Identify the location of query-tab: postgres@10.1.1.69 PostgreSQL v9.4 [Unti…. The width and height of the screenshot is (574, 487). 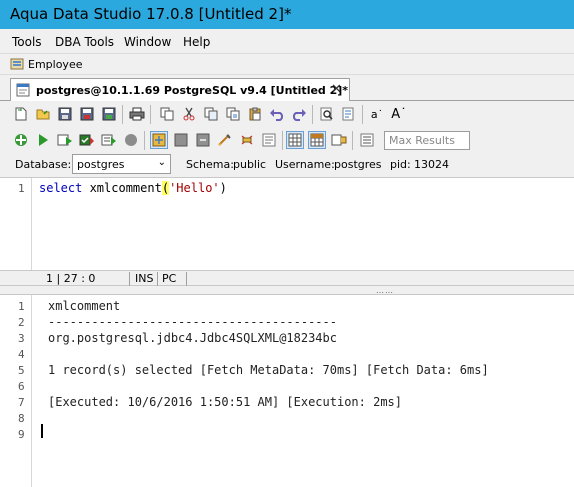
(180, 89).